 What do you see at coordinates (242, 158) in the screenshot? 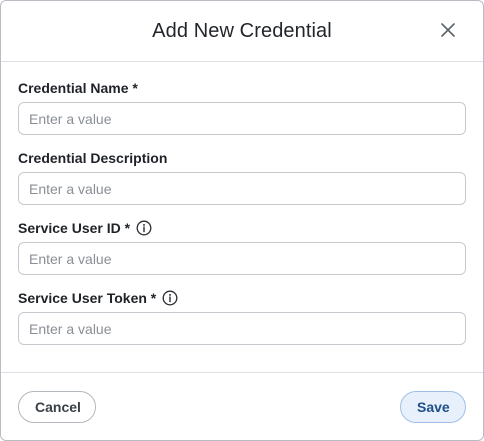
I see `credential-description-label-row: Credential Description` at bounding box center [242, 158].